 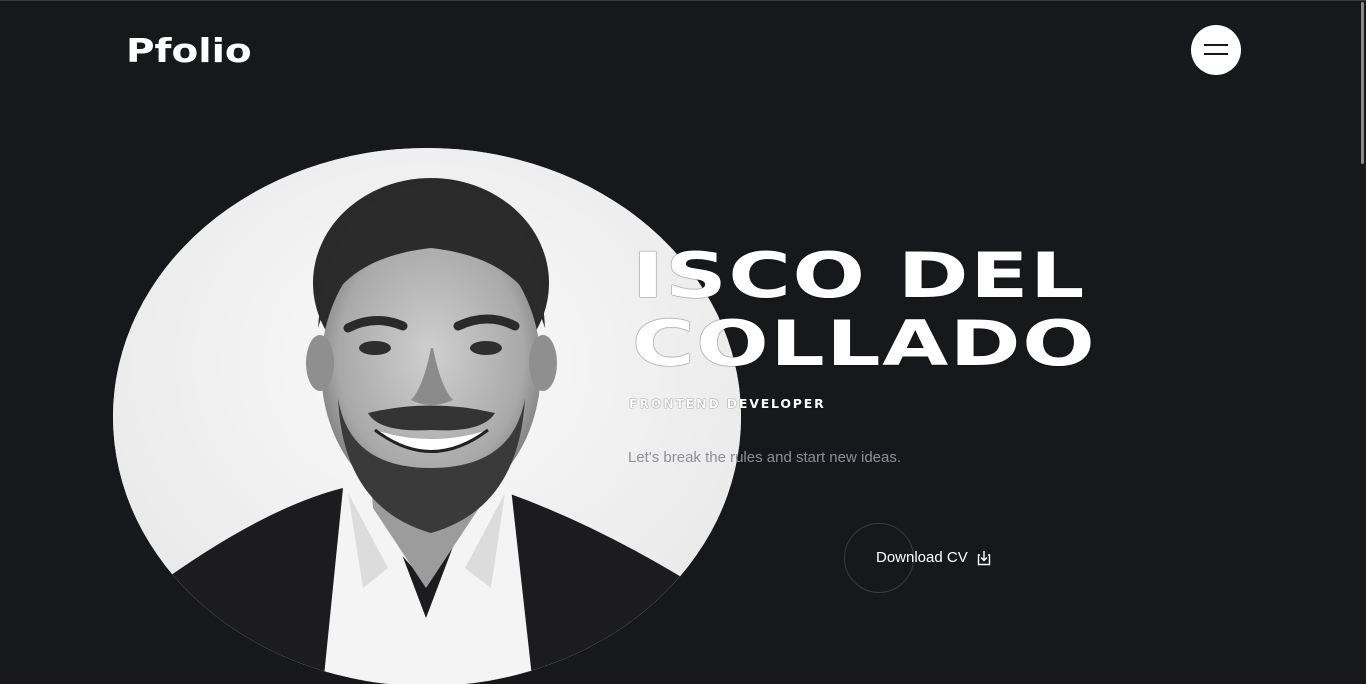 I want to click on site-logo: Pfolio, so click(x=189, y=51).